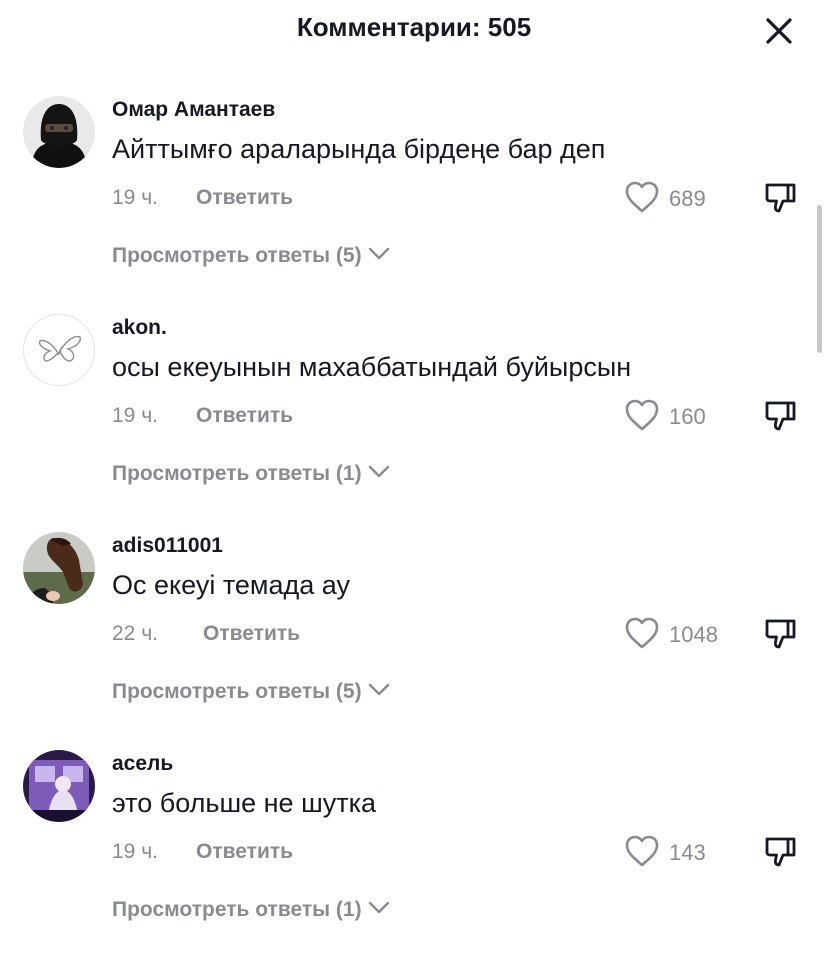 This screenshot has height=968, width=828. What do you see at coordinates (244, 803) in the screenshot?
I see `comment-text: это больше не шутка` at bounding box center [244, 803].